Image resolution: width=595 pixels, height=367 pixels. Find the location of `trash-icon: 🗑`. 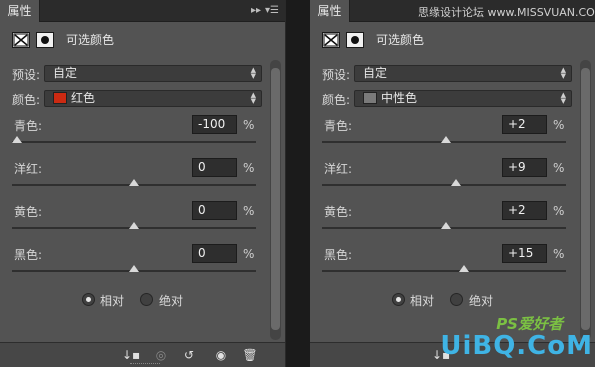

trash-icon: 🗑 is located at coordinates (250, 355).